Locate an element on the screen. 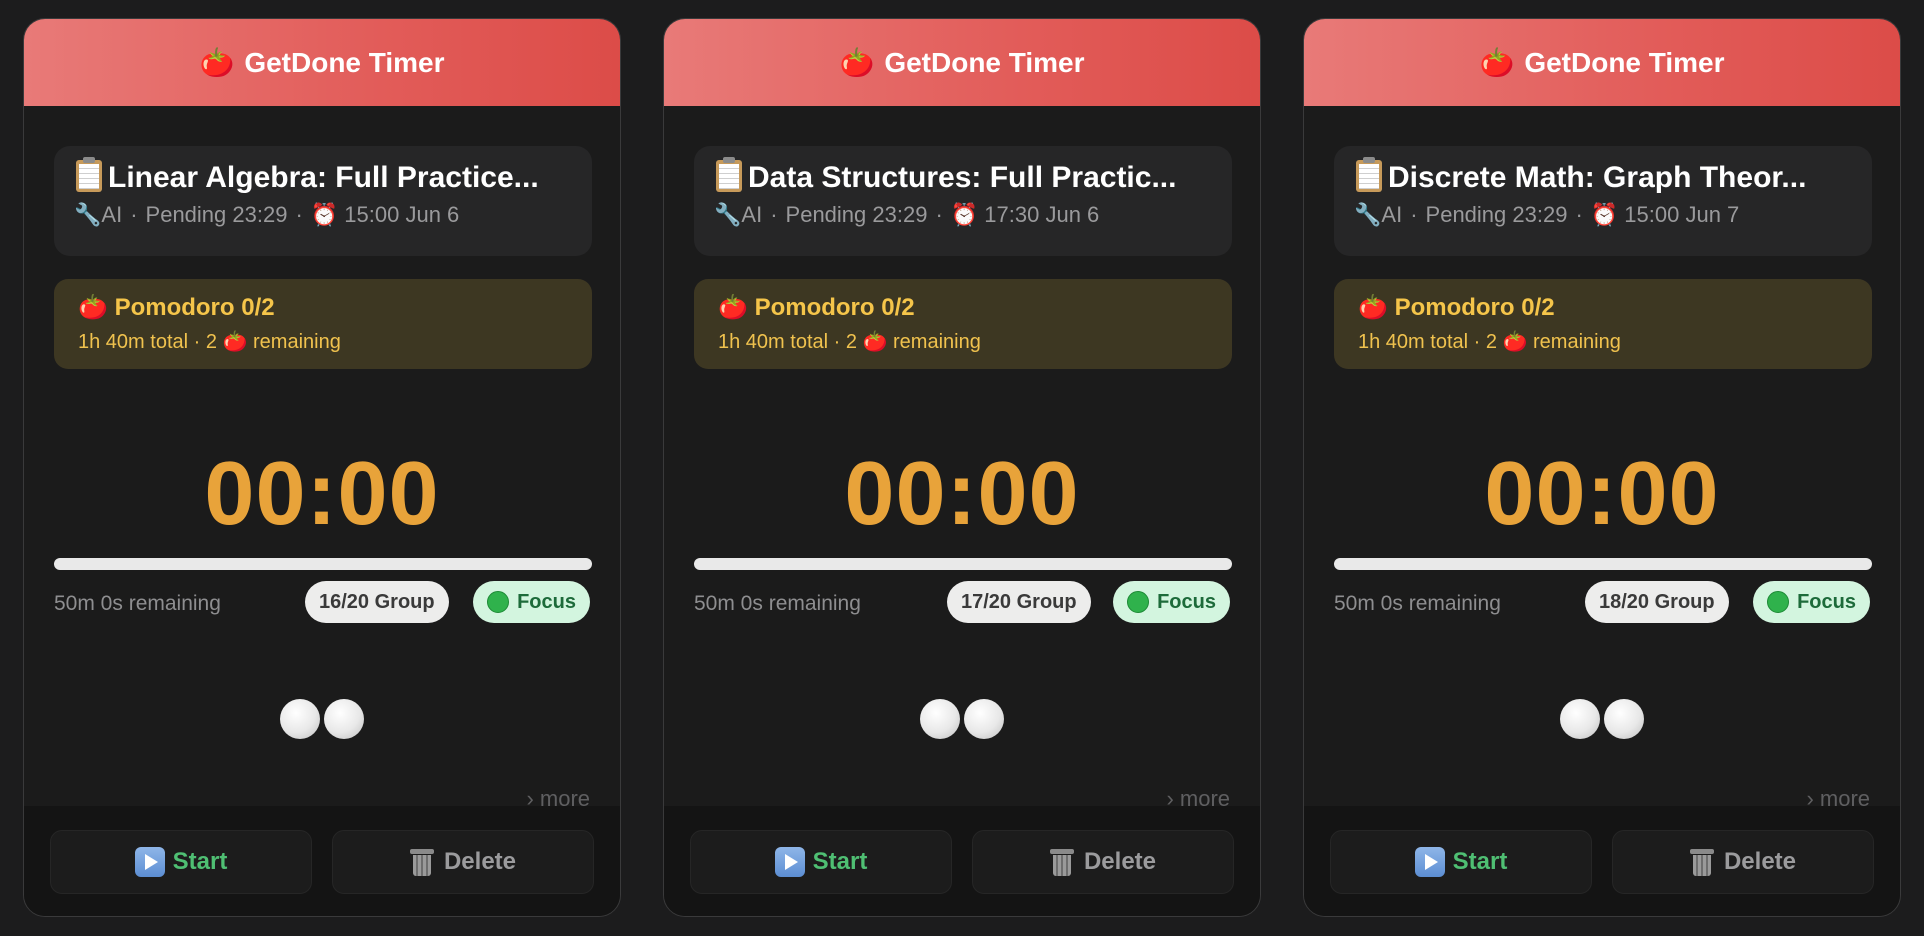  task-meta: 🔧AI · Pending 23:29 · ⏰ 15:00 Jun 6 is located at coordinates (267, 215).